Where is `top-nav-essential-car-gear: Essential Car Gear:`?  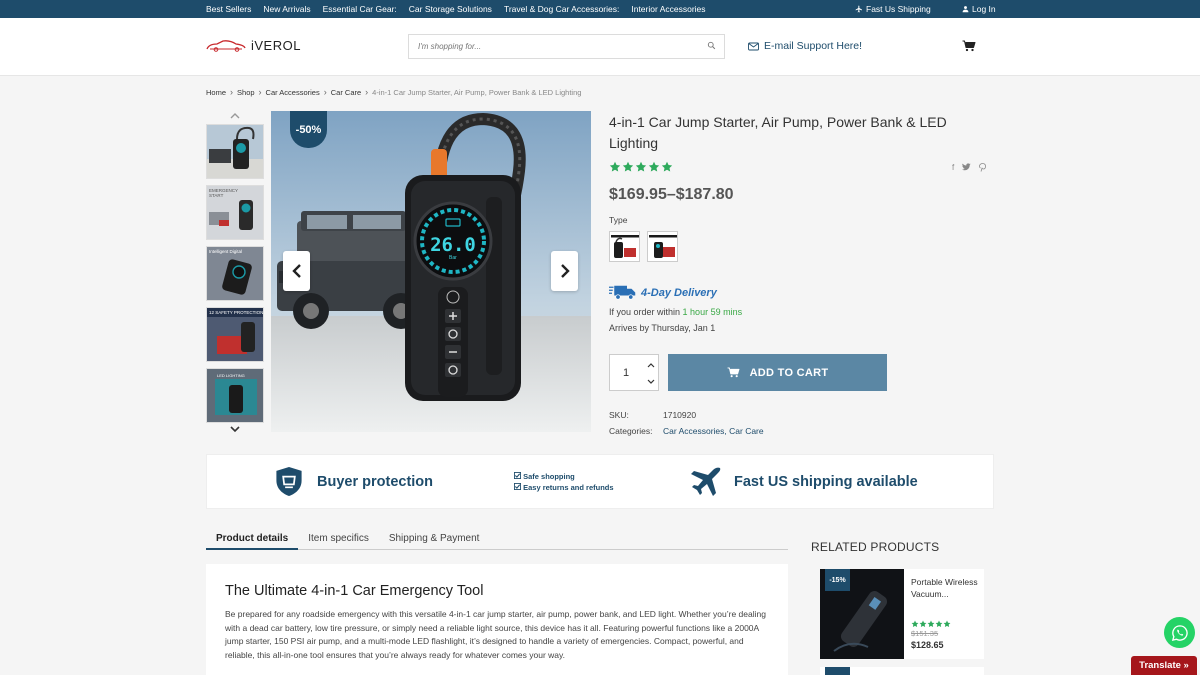 top-nav-essential-car-gear: Essential Car Gear: is located at coordinates (360, 9).